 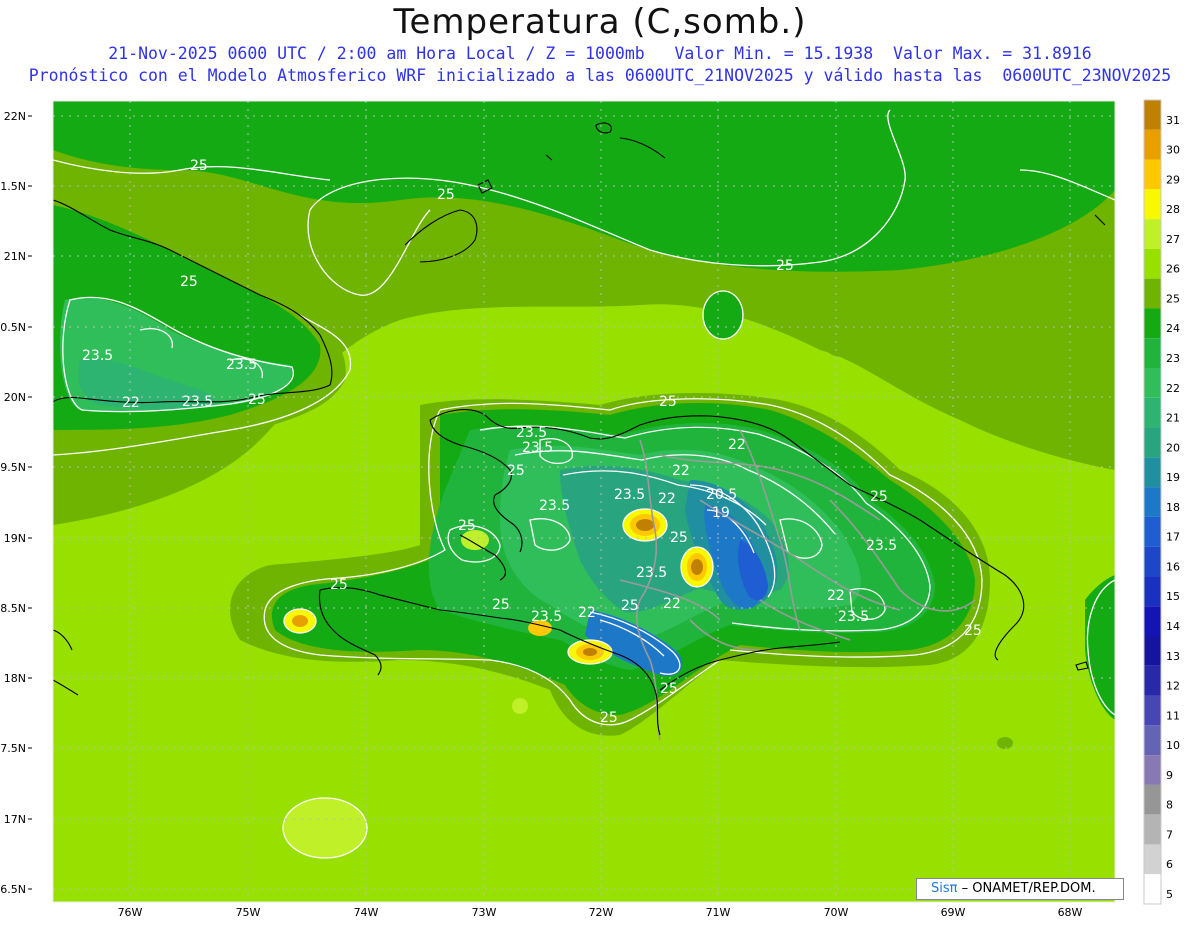 What do you see at coordinates (13, 186) in the screenshot?
I see `lat-label: 21.5N` at bounding box center [13, 186].